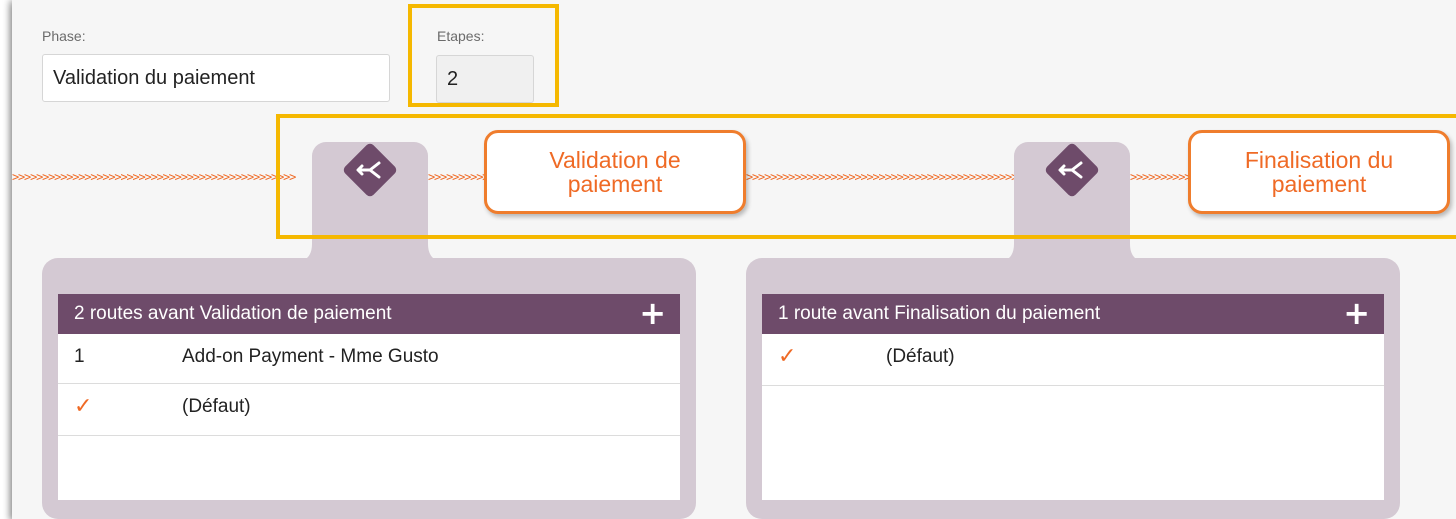 This screenshot has height=519, width=1456. I want to click on routes-panel-header: 1 route avant Finalisation du paiement +, so click(1073, 314).